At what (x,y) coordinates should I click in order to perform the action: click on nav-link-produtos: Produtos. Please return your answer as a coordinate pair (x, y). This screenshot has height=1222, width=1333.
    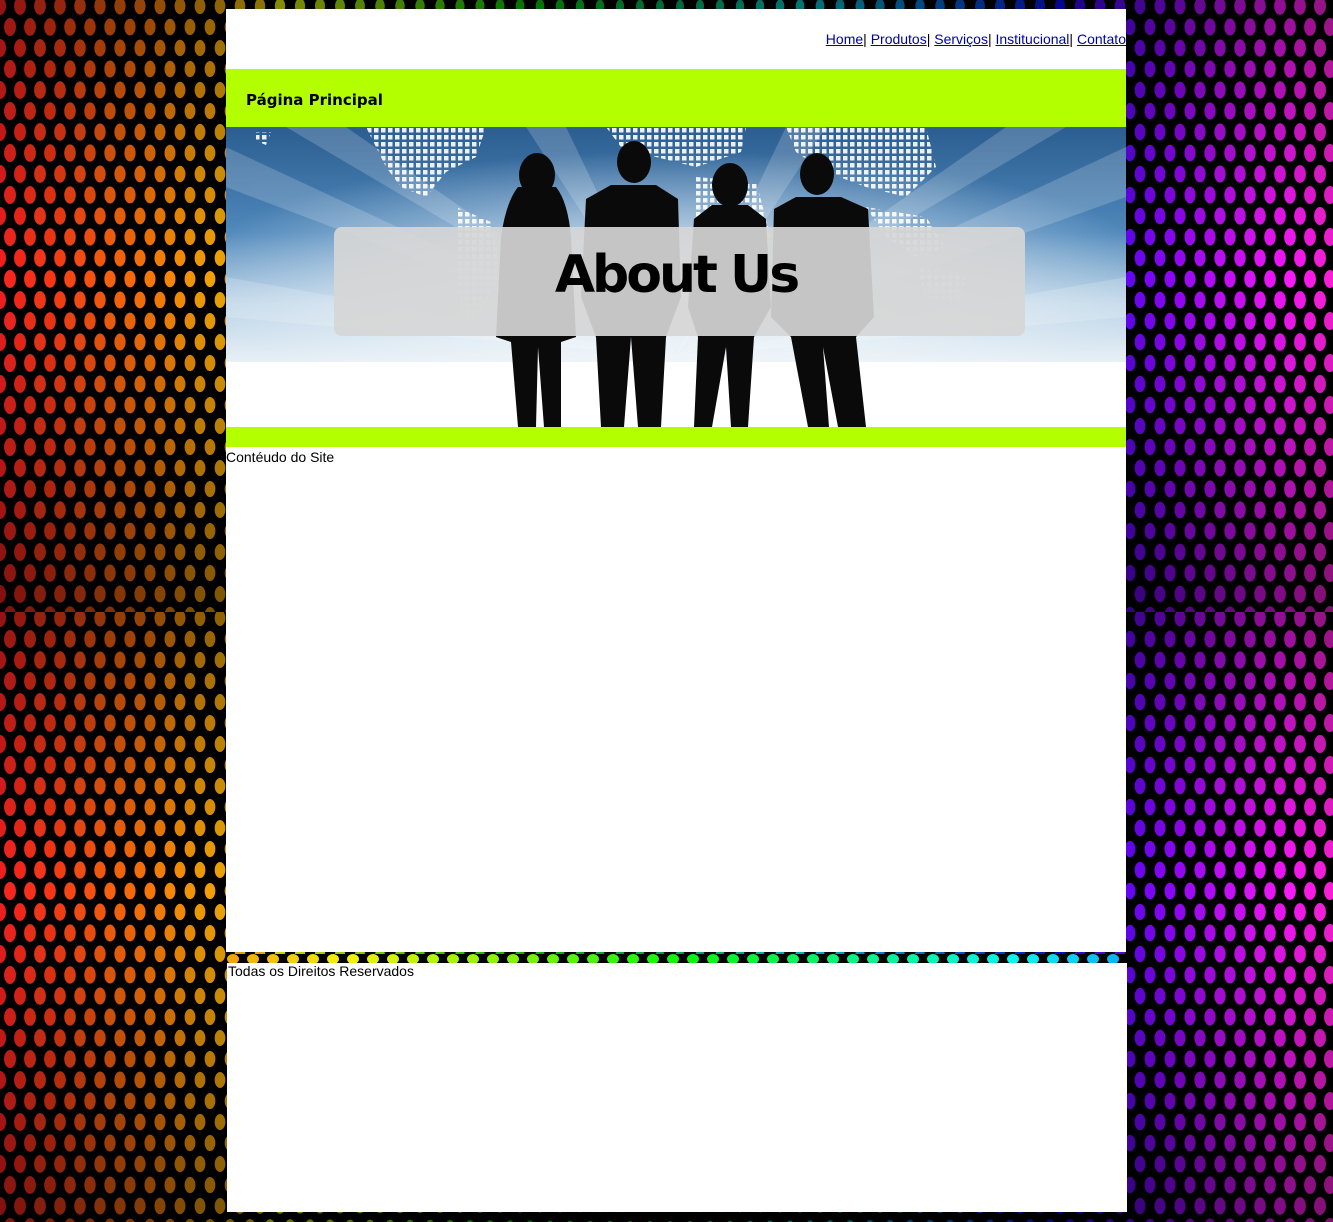
    Looking at the image, I should click on (899, 39).